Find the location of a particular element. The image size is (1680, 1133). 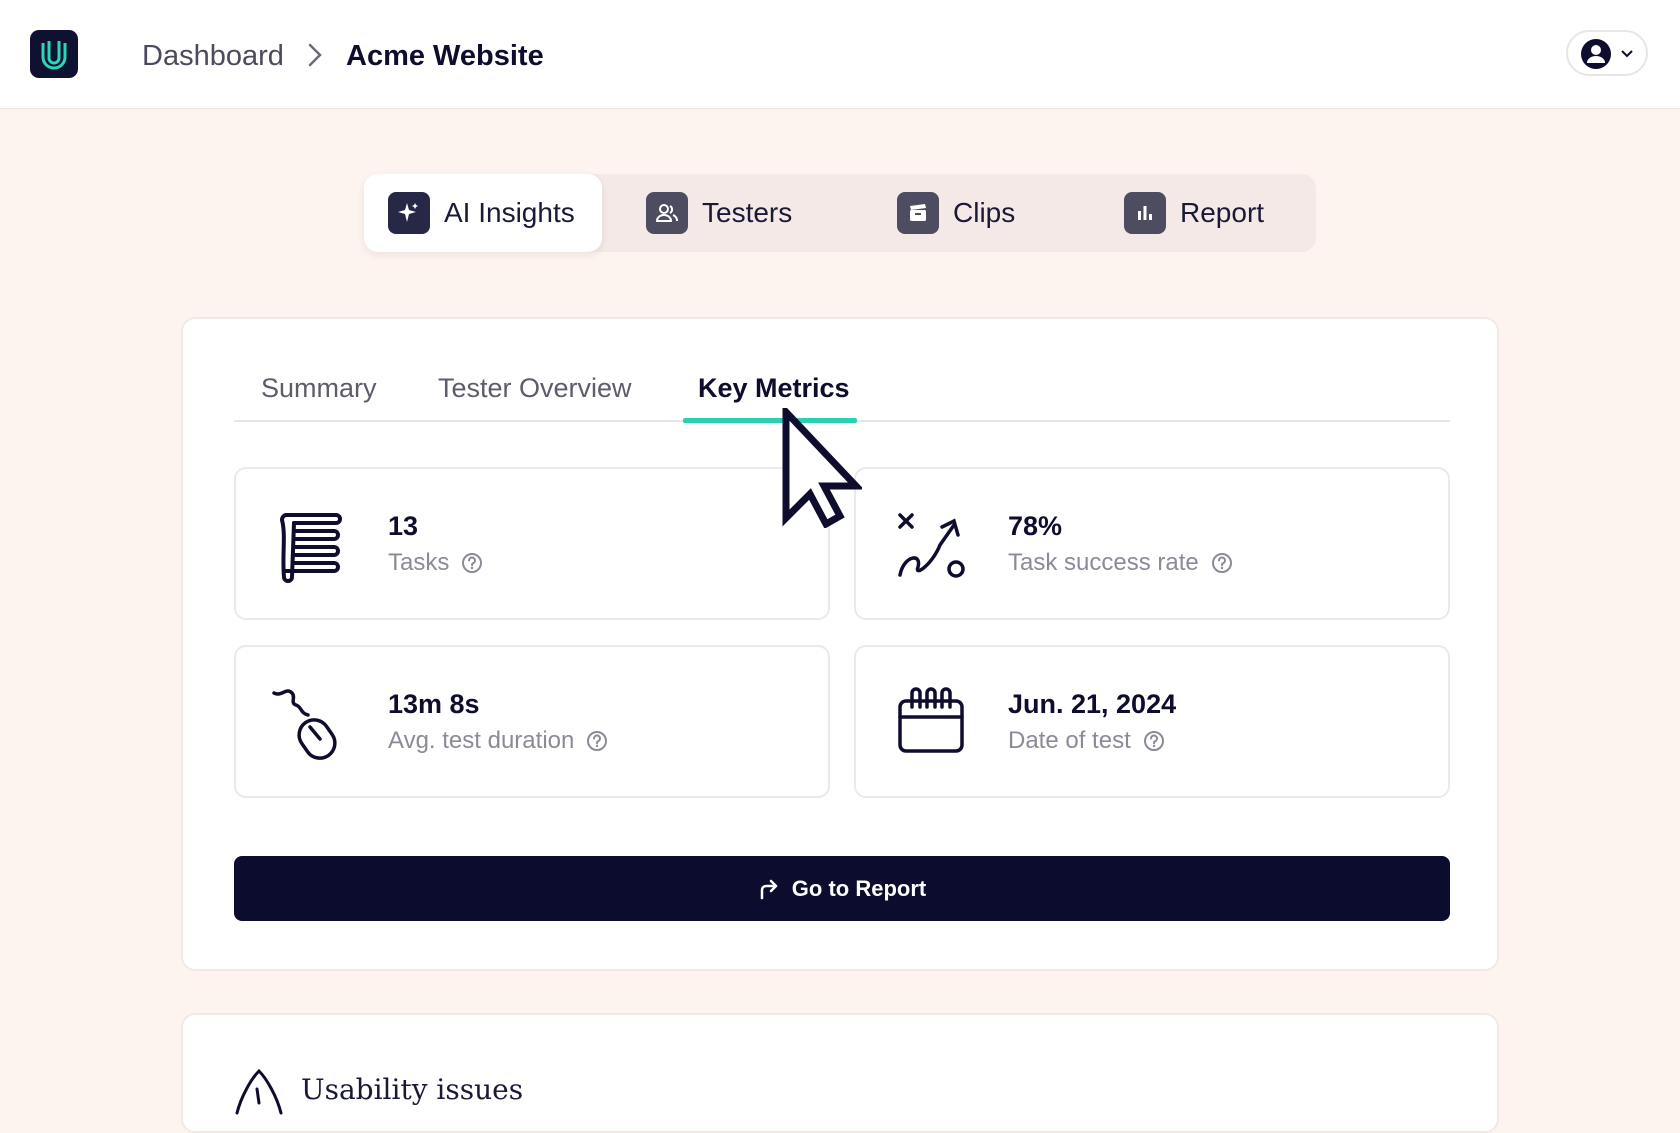

tab-summary: Summary is located at coordinates (319, 388).